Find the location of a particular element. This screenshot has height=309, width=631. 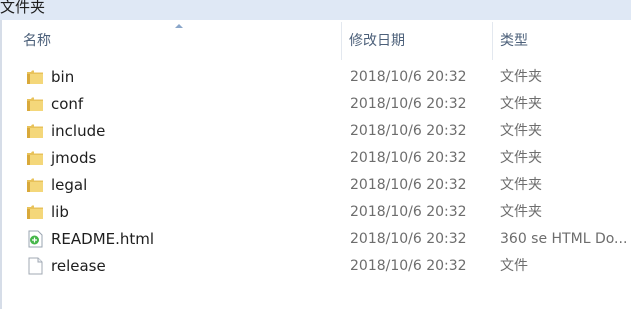

file-row: lib 2018/10/6 20:32 文件夹 is located at coordinates (315, 212).